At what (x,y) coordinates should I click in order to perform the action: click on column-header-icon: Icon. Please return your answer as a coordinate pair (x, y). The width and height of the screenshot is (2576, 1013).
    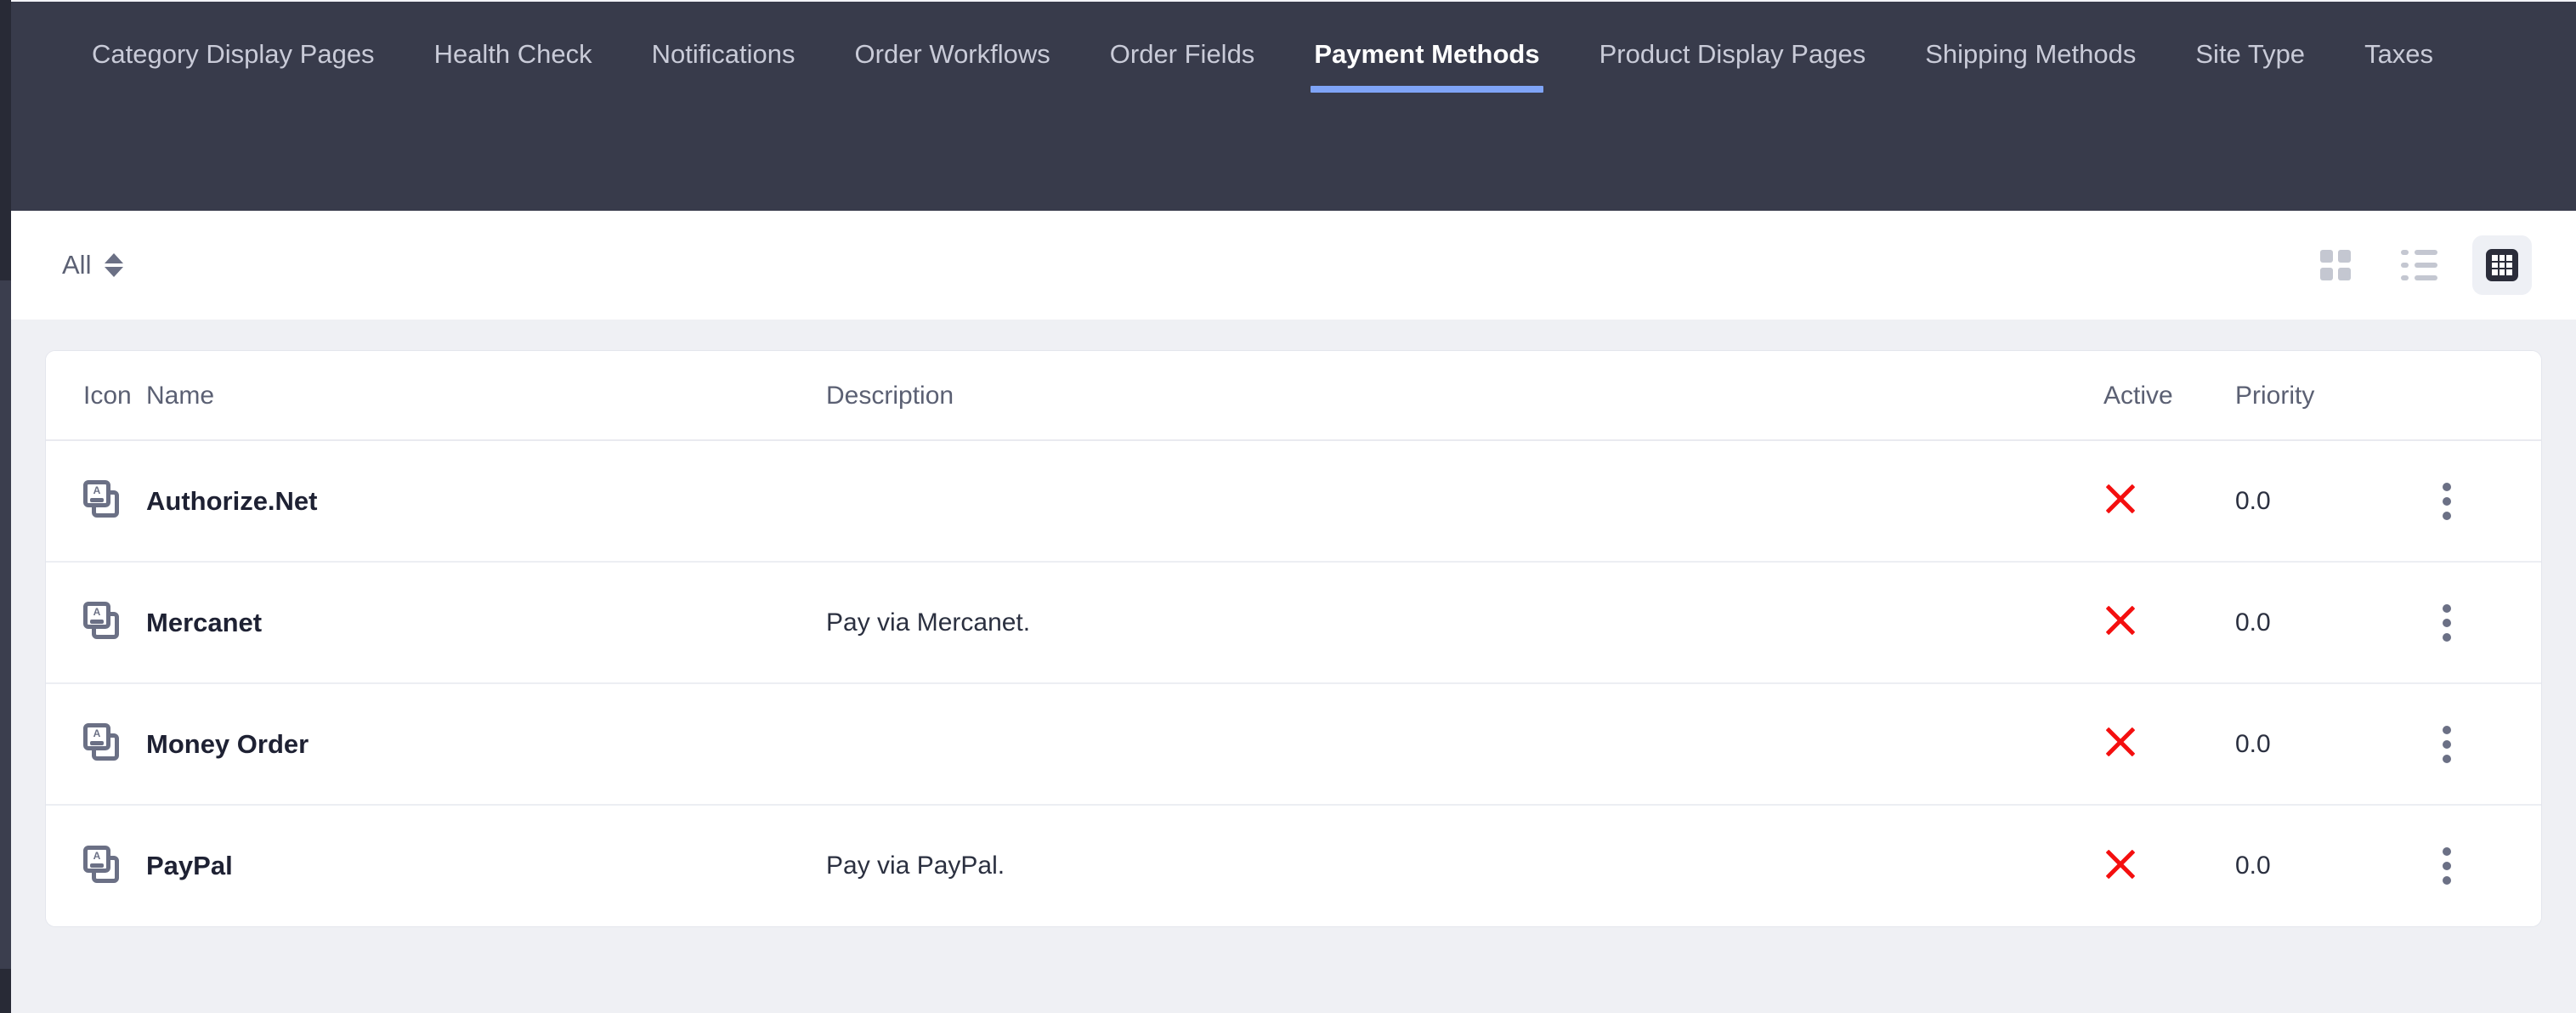
    Looking at the image, I should click on (96, 396).